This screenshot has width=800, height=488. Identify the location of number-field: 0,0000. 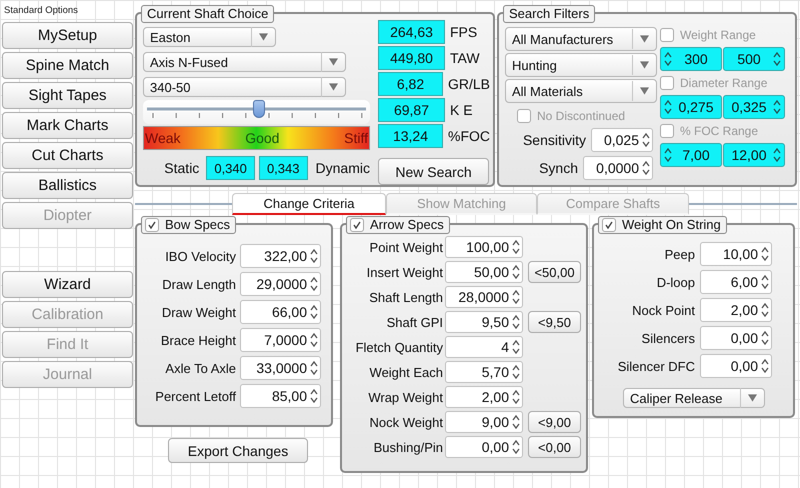
(618, 168).